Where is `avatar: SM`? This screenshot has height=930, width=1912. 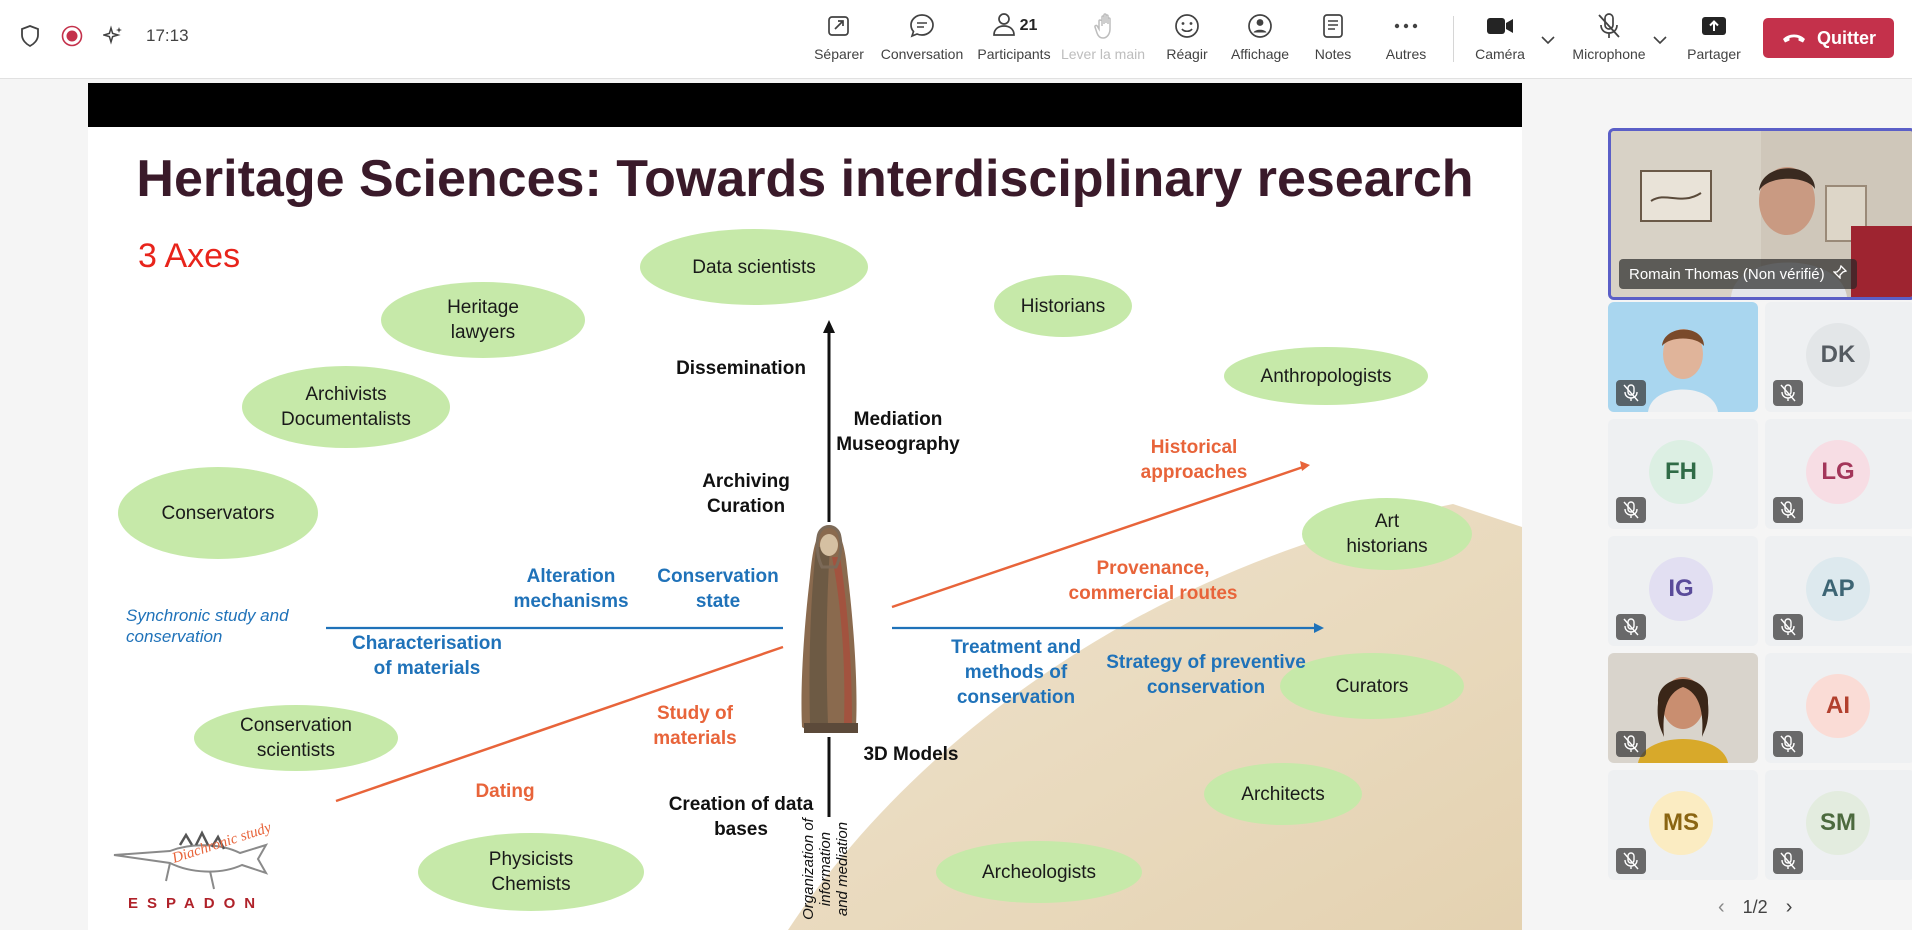 avatar: SM is located at coordinates (1838, 823).